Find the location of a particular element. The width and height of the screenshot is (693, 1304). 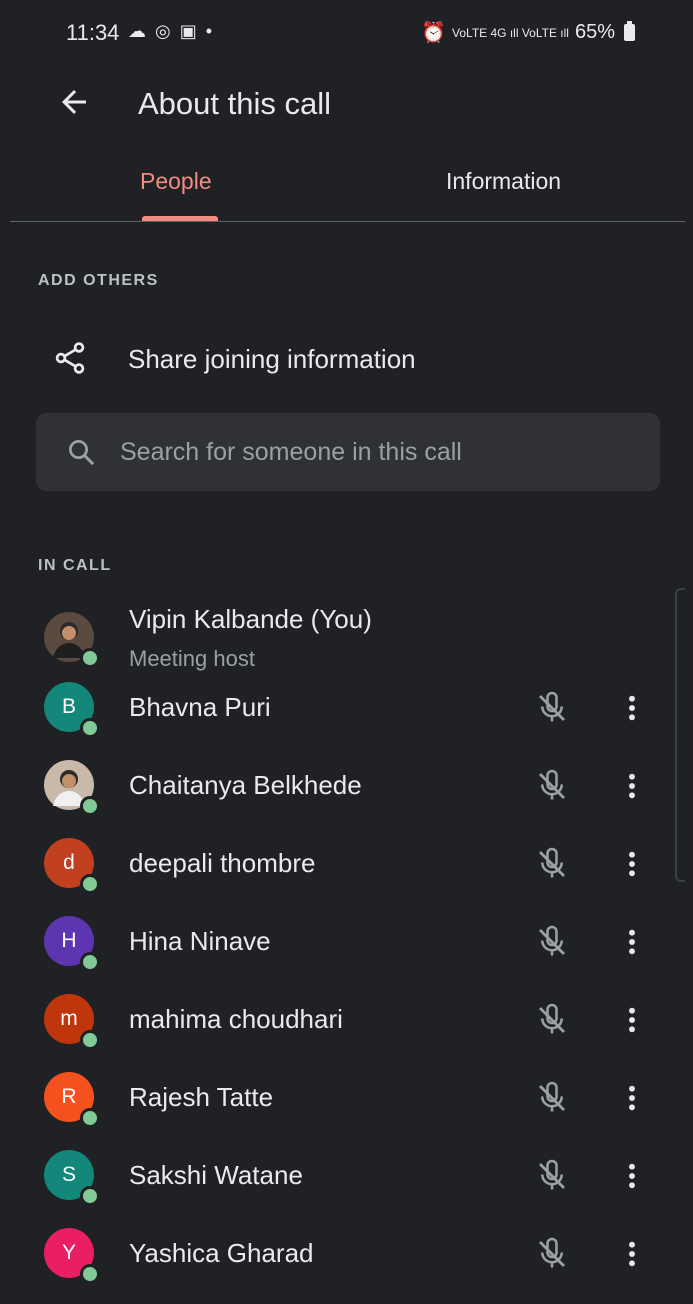

avatar: R is located at coordinates (72, 1100).